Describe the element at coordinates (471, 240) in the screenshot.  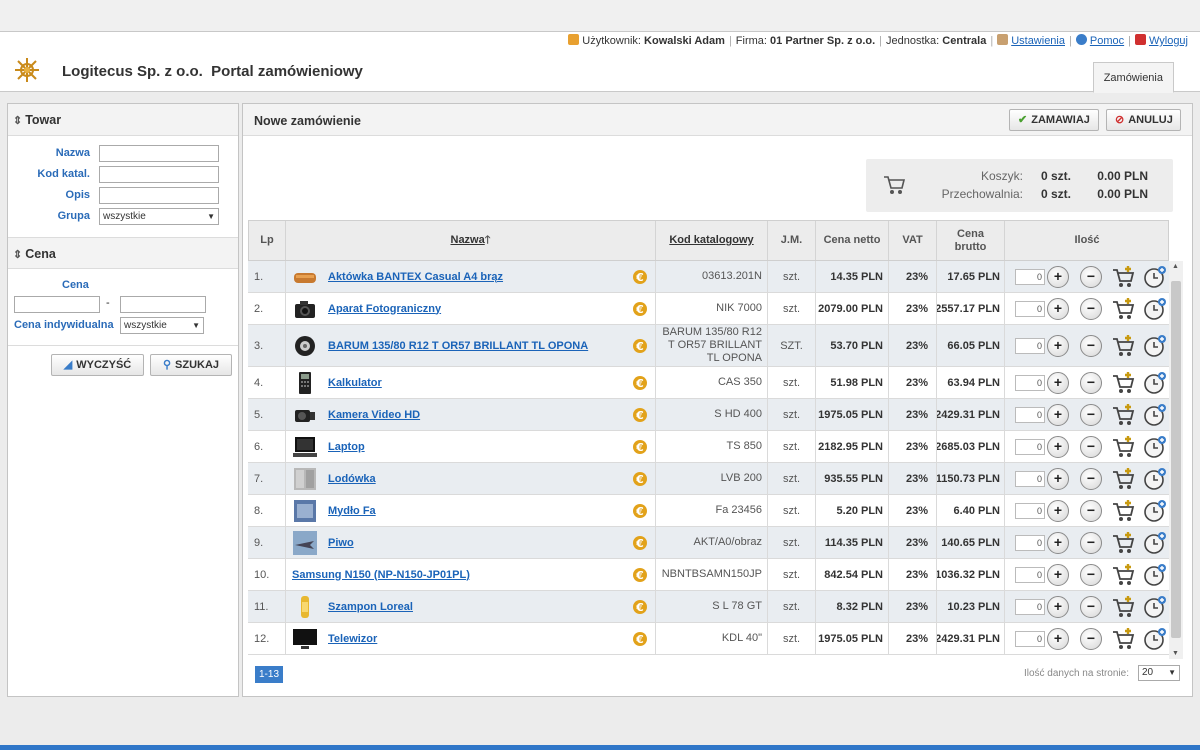
I see `col-nazwa: Nazwa 🡑` at that location.